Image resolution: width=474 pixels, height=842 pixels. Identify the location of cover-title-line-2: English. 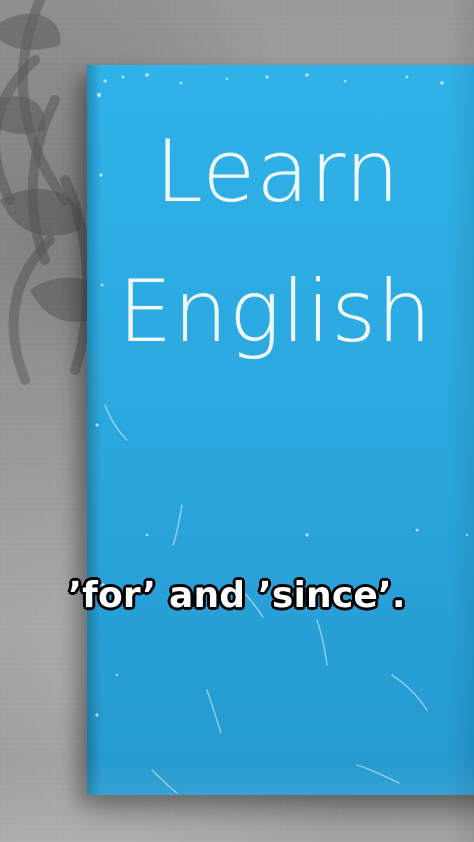
(275, 312).